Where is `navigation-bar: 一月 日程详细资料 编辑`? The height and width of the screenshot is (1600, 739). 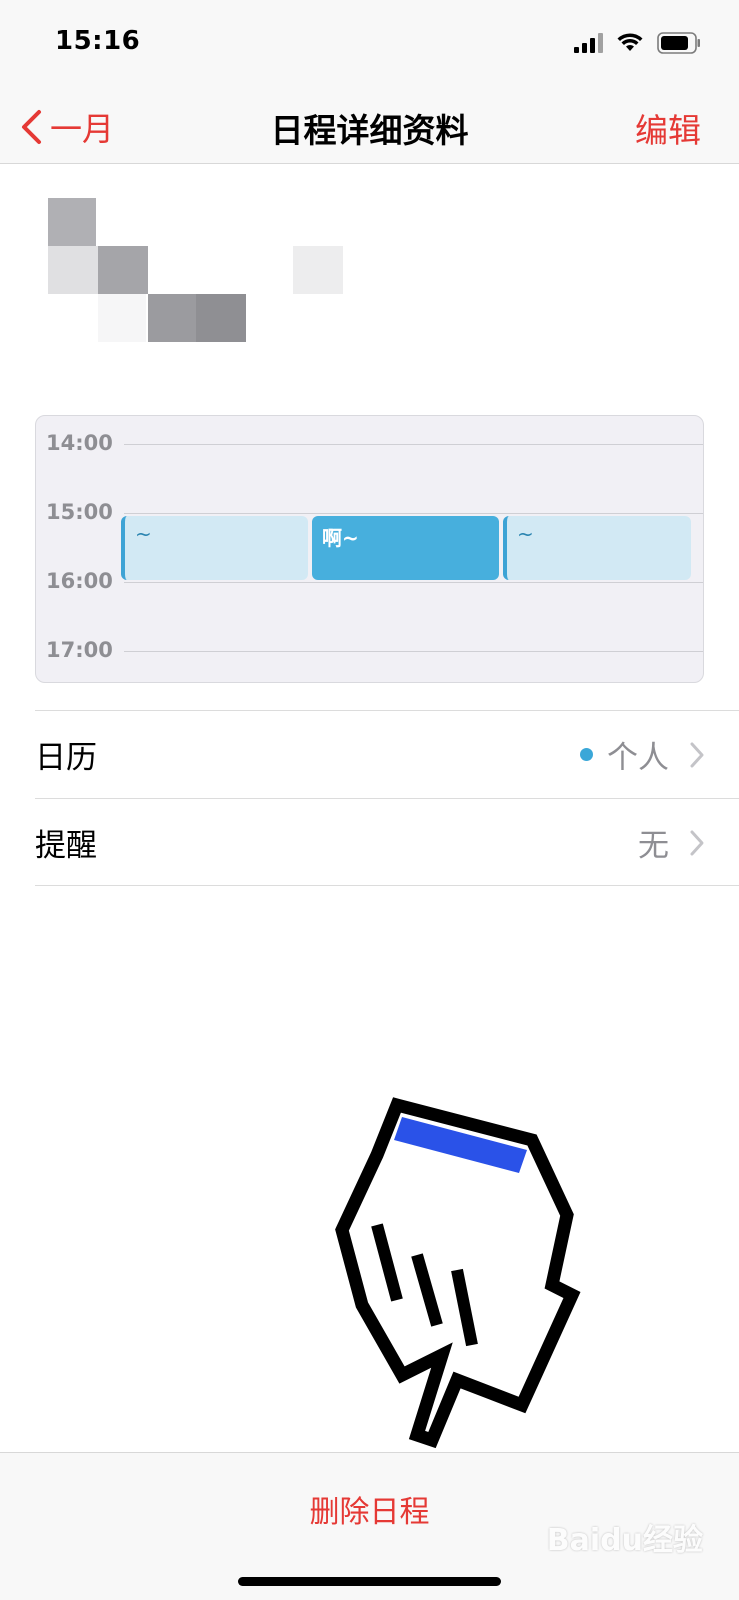
navigation-bar: 一月 日程详细资料 编辑 is located at coordinates (369, 128).